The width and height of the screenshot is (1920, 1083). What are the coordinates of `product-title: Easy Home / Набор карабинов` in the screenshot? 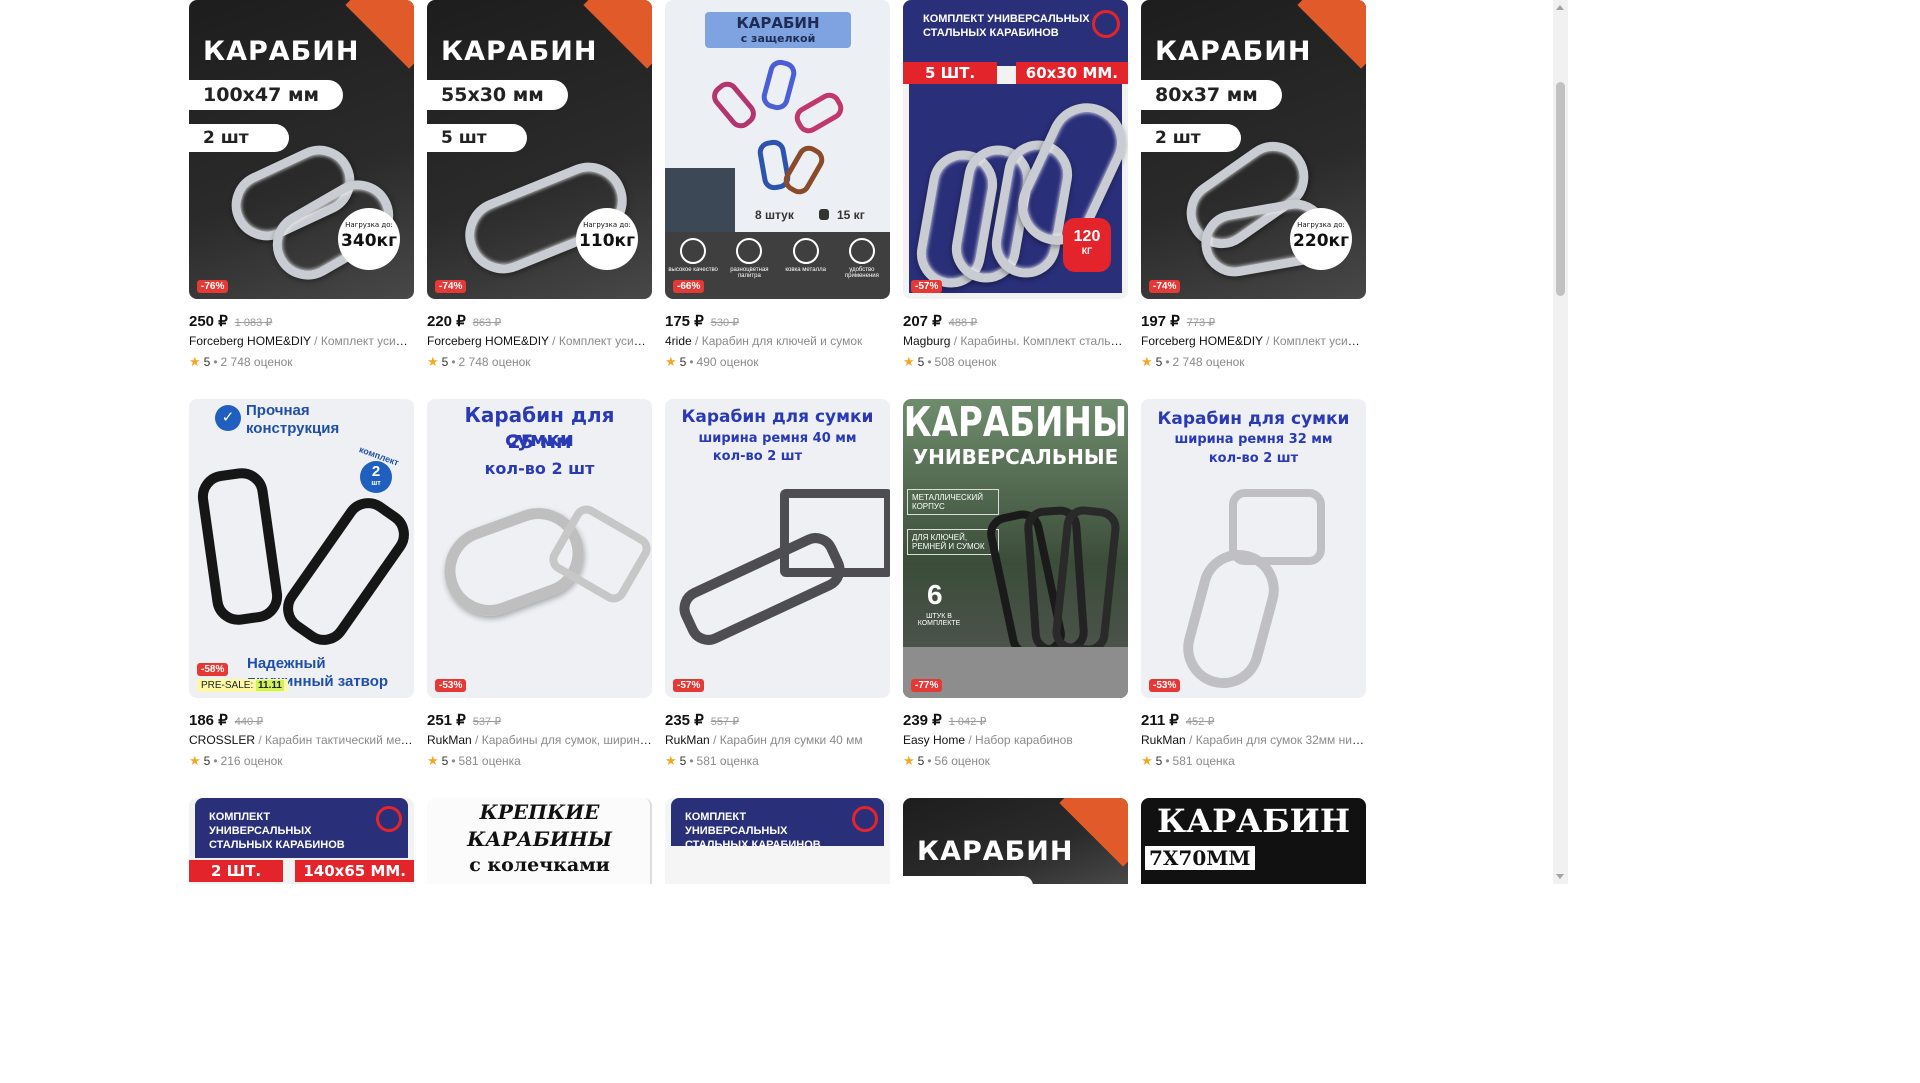 It's located at (1015, 740).